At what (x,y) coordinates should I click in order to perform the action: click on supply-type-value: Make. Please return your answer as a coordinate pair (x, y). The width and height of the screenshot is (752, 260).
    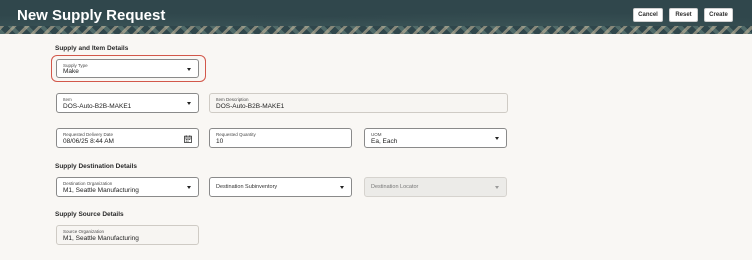
    Looking at the image, I should click on (71, 71).